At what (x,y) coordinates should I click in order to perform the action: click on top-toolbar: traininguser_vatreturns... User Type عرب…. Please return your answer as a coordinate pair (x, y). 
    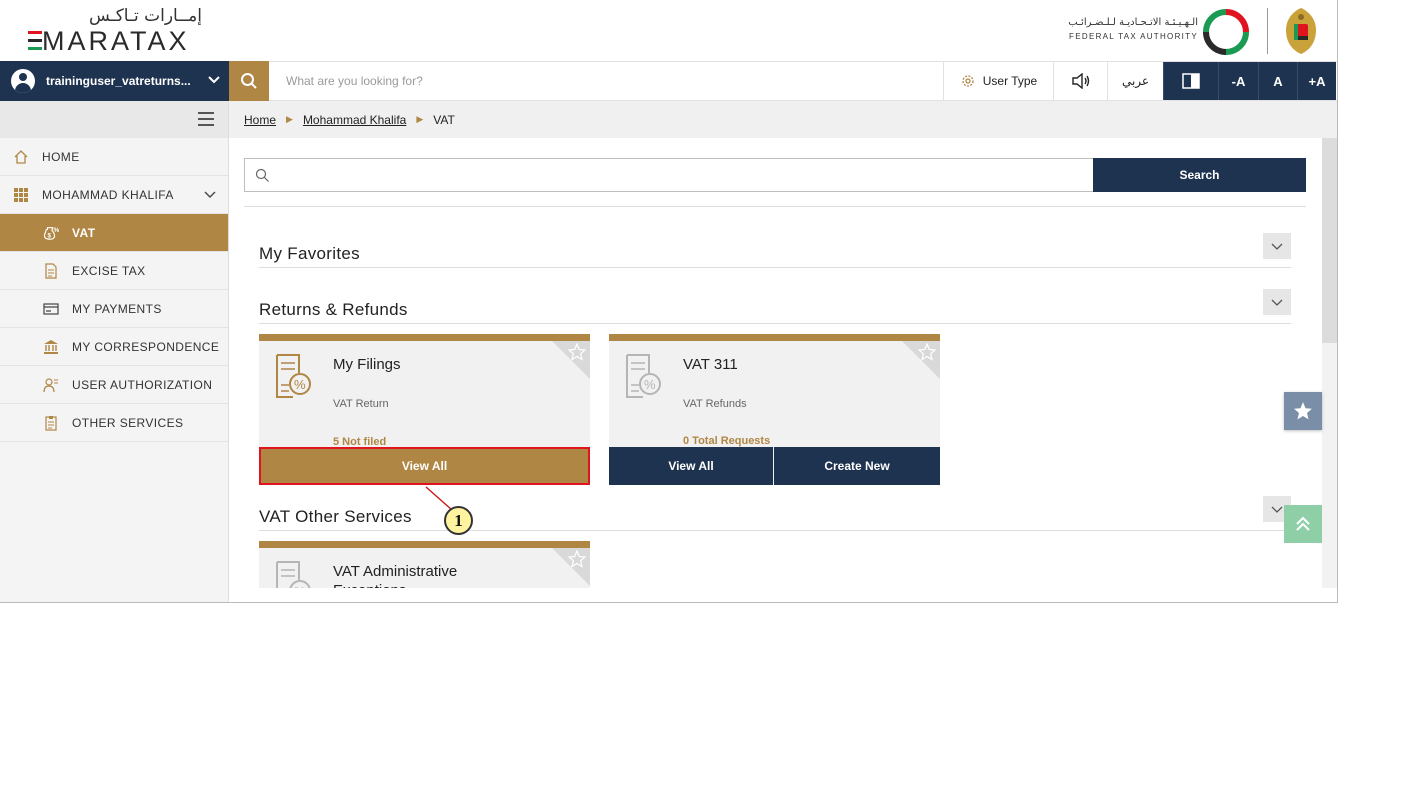
    Looking at the image, I should click on (668, 81).